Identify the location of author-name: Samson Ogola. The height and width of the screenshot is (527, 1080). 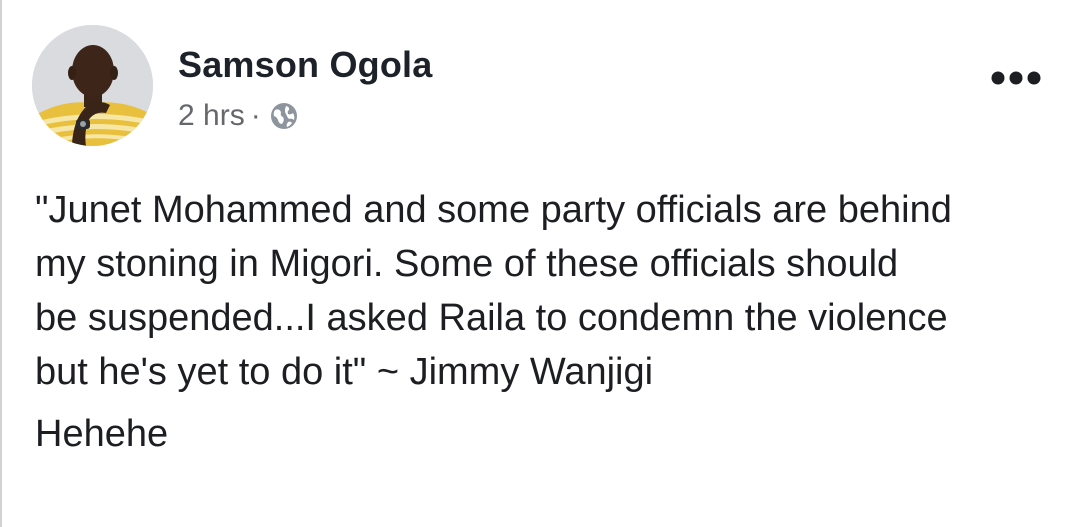
(305, 65).